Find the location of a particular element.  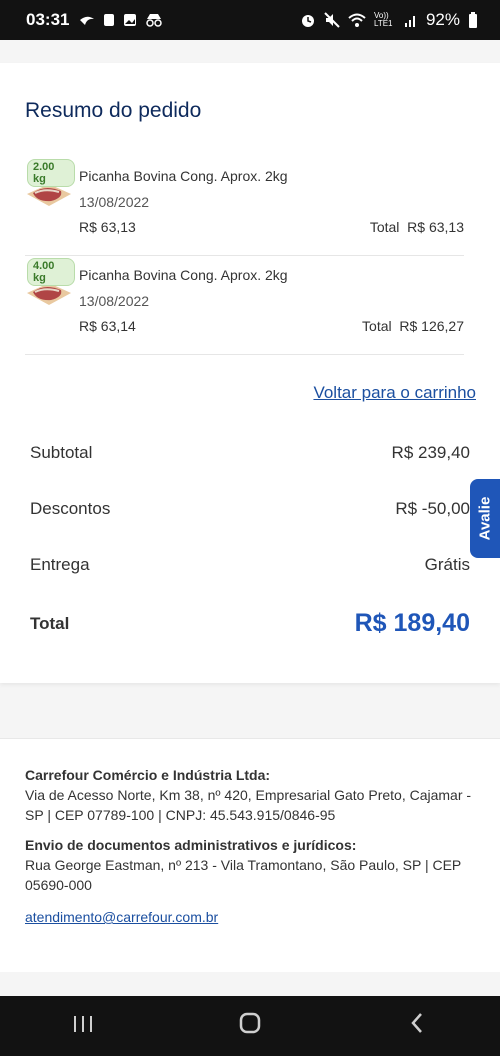

incognito-icon is located at coordinates (154, 20).